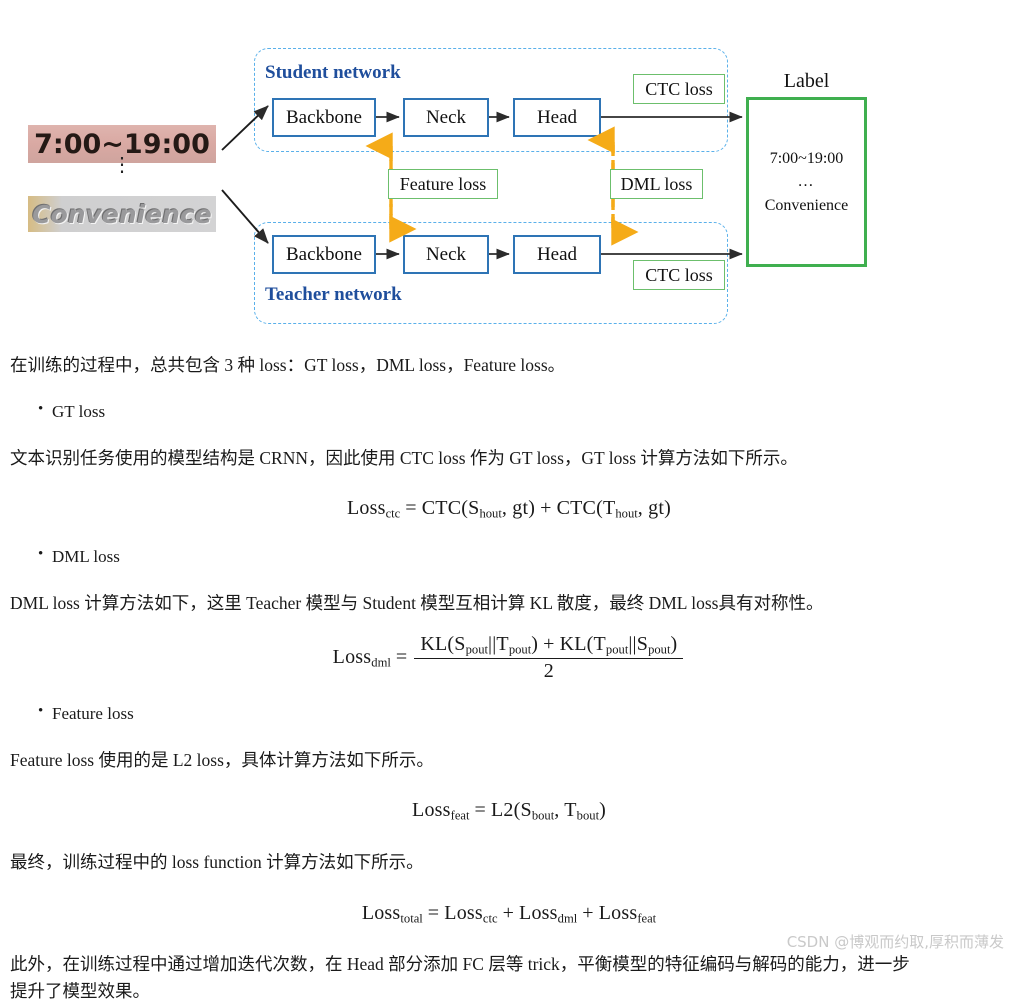  I want to click on formula-dml-num-plus: +, so click(549, 643).